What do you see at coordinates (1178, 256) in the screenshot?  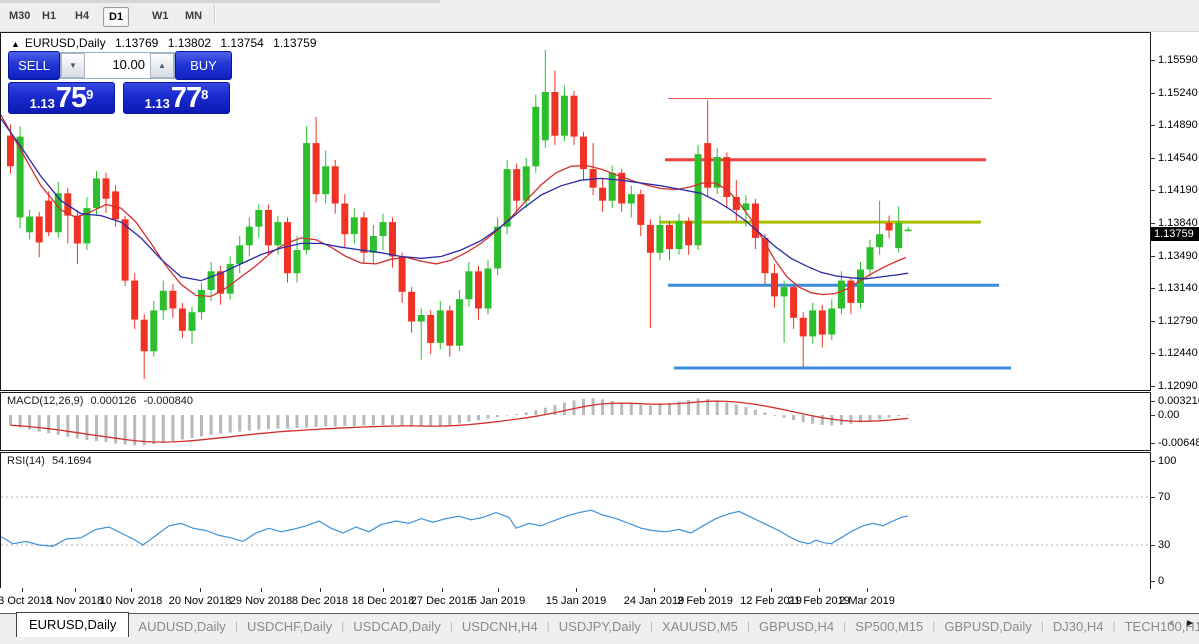 I see `price-axis-label: 1.13490` at bounding box center [1178, 256].